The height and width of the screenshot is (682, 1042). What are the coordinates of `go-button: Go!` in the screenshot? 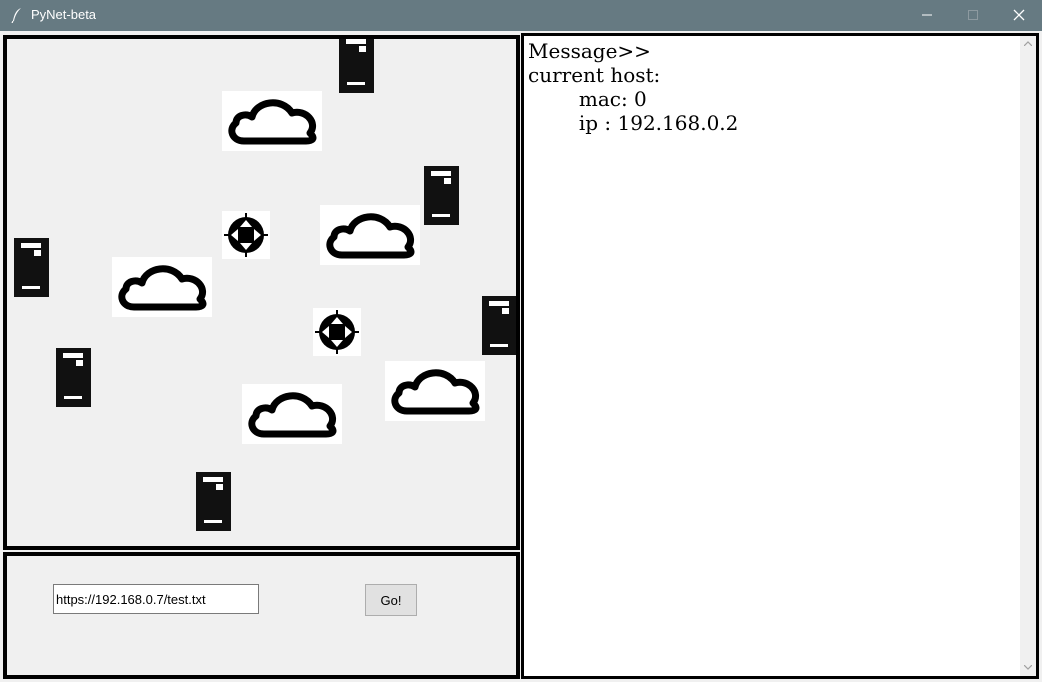 It's located at (391, 600).